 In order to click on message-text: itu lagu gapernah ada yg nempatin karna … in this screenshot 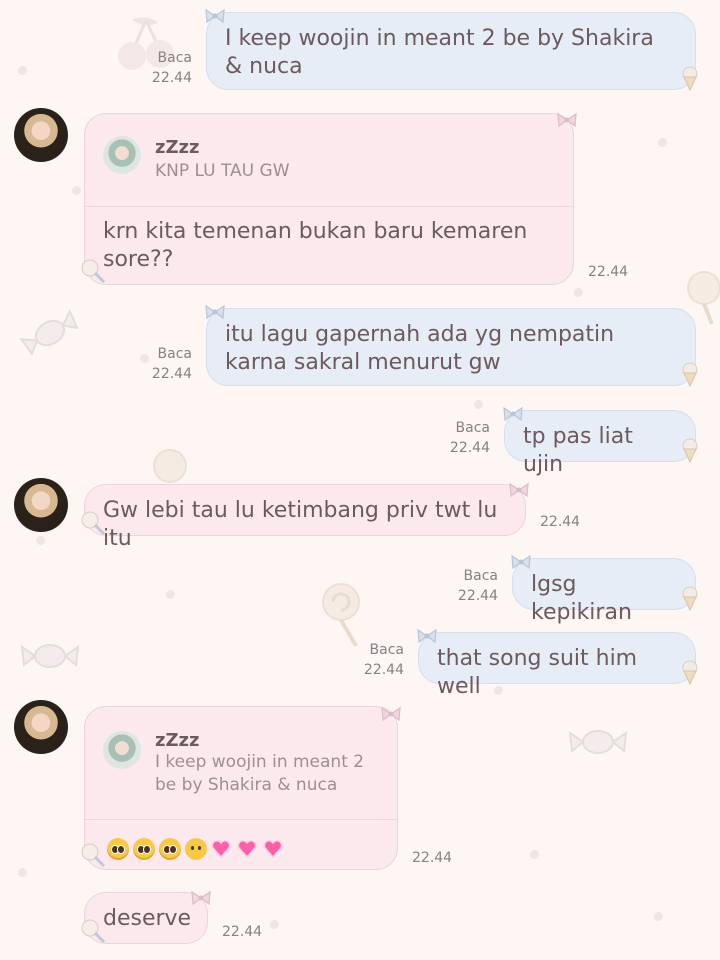, I will do `click(420, 348)`.